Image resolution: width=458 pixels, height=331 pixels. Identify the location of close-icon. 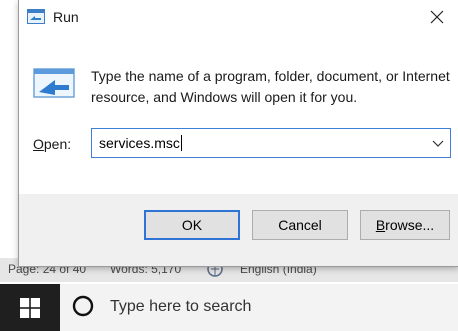
(437, 17).